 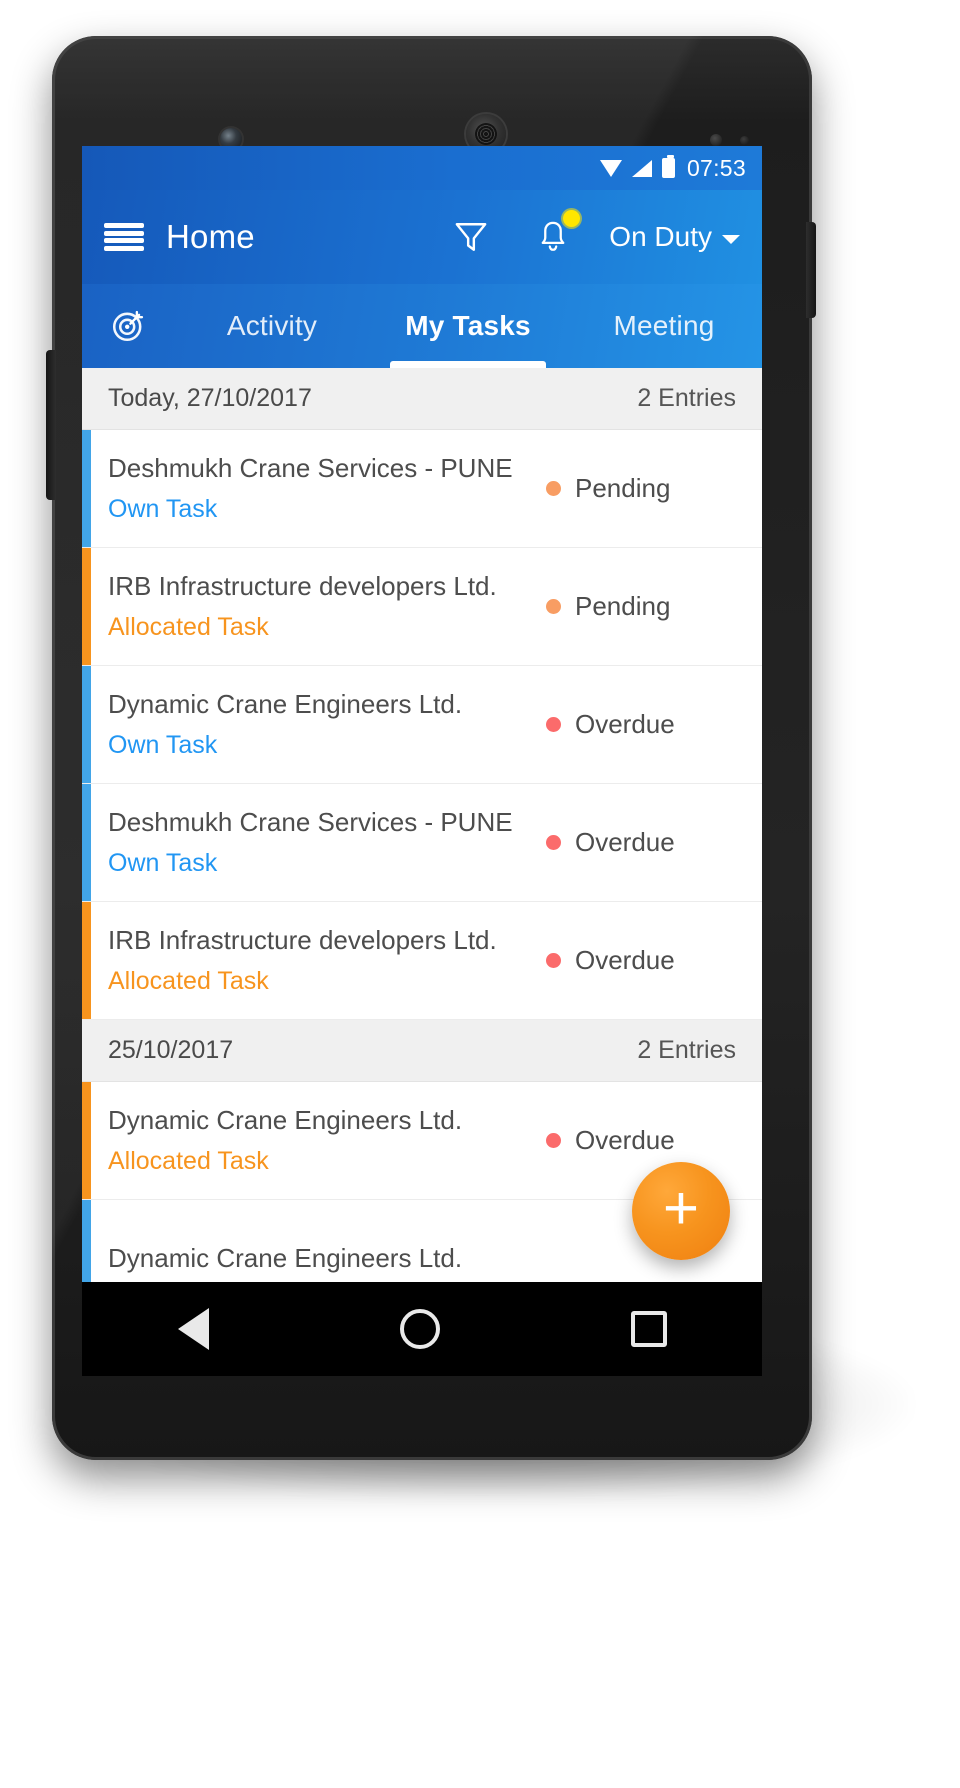 What do you see at coordinates (648, 1329) in the screenshot?
I see `recents-square-icon` at bounding box center [648, 1329].